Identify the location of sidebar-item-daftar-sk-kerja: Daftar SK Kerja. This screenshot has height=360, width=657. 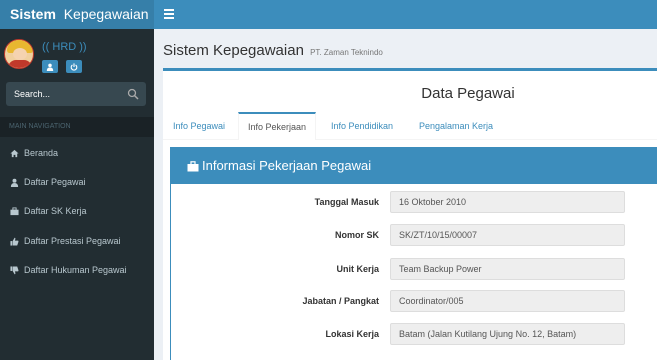
(77, 211).